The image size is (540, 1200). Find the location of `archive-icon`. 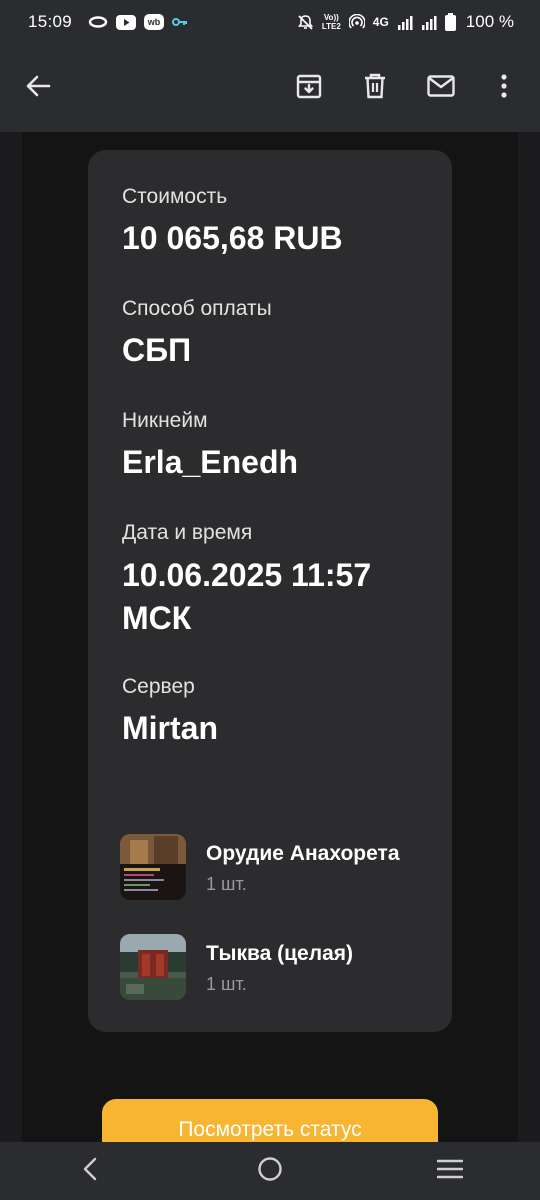

archive-icon is located at coordinates (309, 88).